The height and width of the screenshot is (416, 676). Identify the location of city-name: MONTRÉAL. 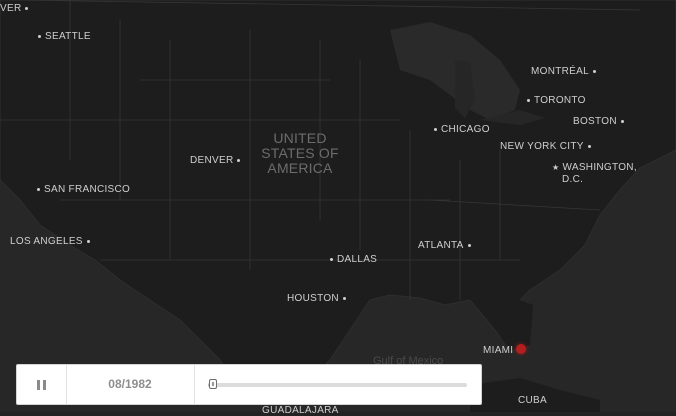
(560, 71).